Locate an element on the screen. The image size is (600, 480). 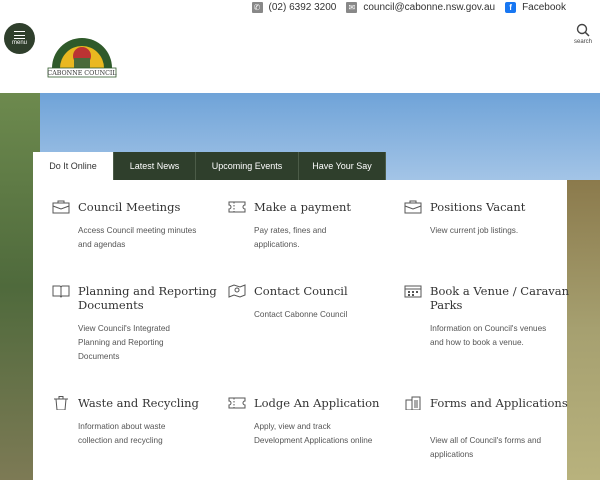
facebook-link: f Facebook is located at coordinates (535, 7).